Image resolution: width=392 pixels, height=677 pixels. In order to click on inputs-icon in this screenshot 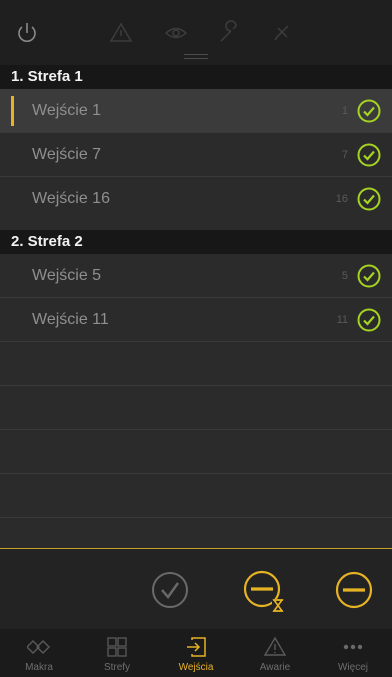, I will do `click(196, 647)`.